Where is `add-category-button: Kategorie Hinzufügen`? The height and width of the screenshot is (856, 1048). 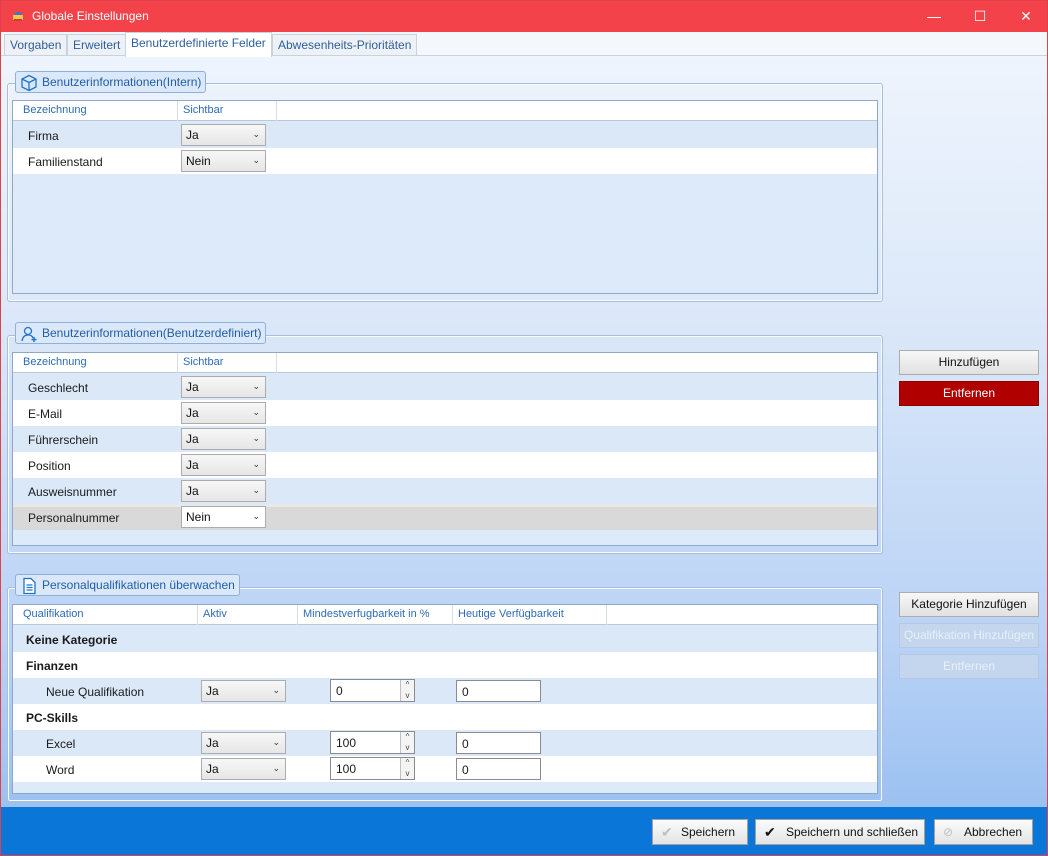 add-category-button: Kategorie Hinzufügen is located at coordinates (969, 604).